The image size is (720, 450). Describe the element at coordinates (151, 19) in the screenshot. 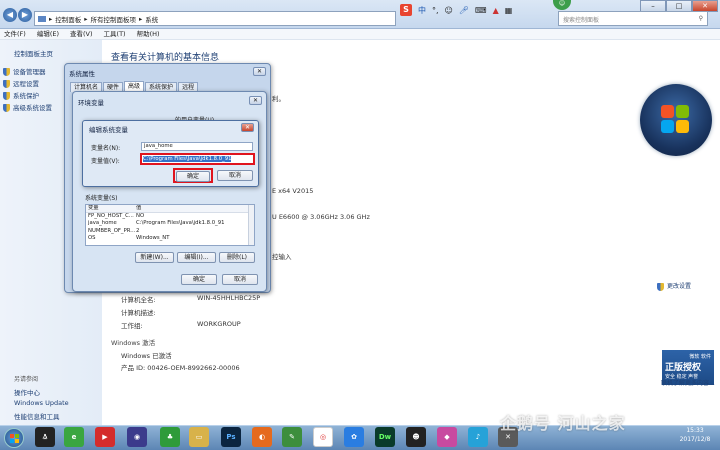

I see `breadcrumb-system: 系统` at that location.